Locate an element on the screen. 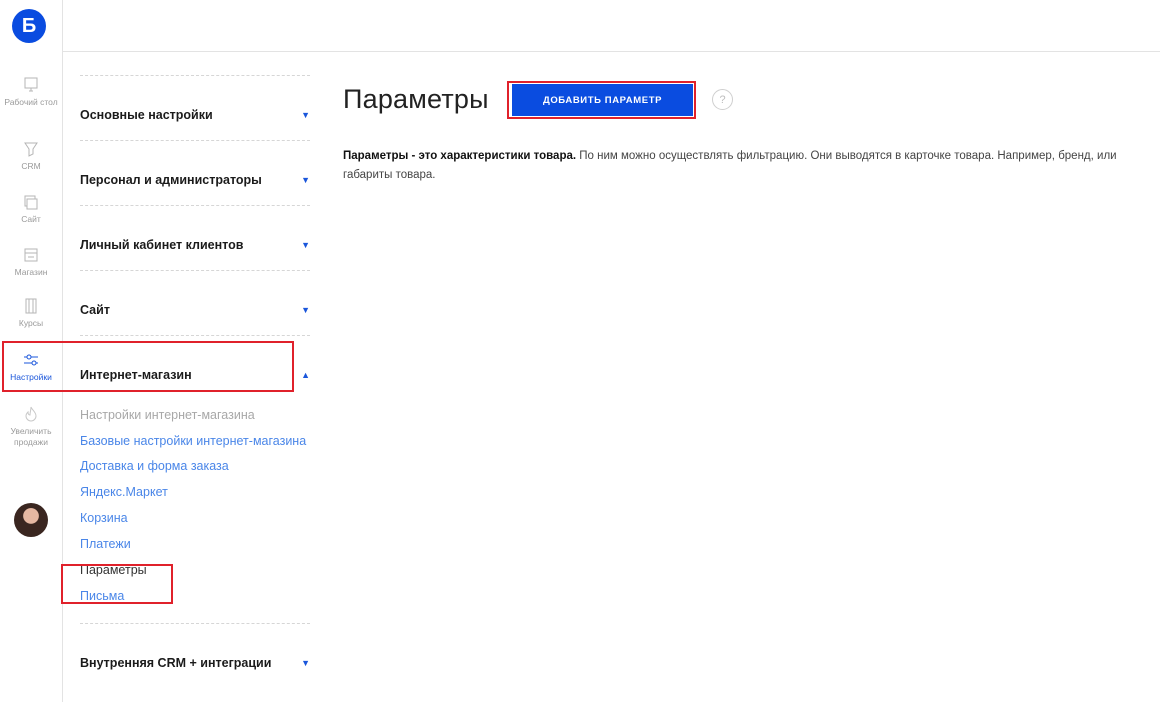 The width and height of the screenshot is (1160, 702). subnav-item-payments: Платежи is located at coordinates (195, 544).